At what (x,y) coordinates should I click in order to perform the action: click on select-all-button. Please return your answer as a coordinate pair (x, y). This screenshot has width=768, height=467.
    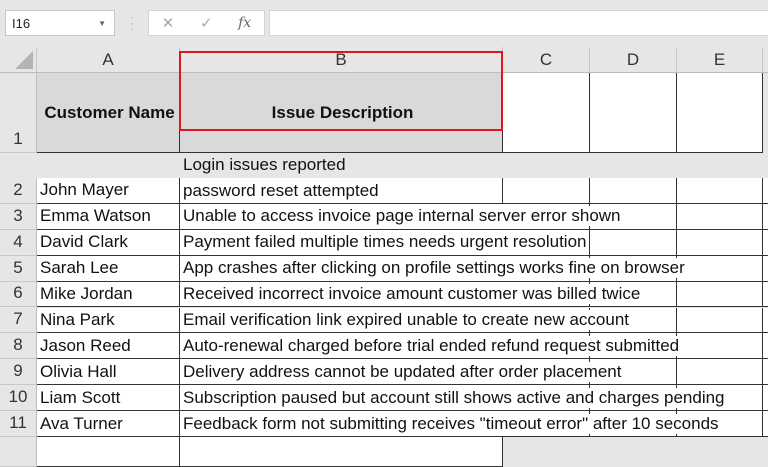
    Looking at the image, I should click on (18, 60).